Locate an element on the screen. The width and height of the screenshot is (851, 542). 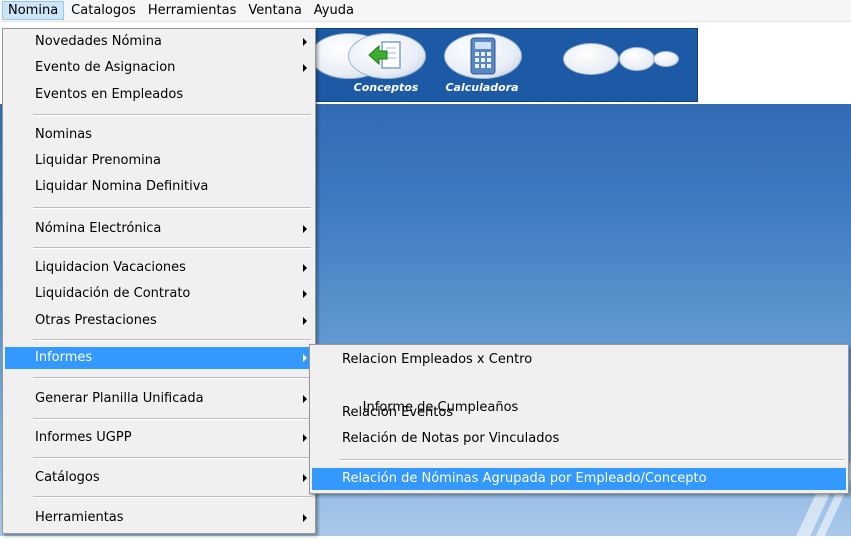
calculadora-label: Calculadora is located at coordinates (482, 87).